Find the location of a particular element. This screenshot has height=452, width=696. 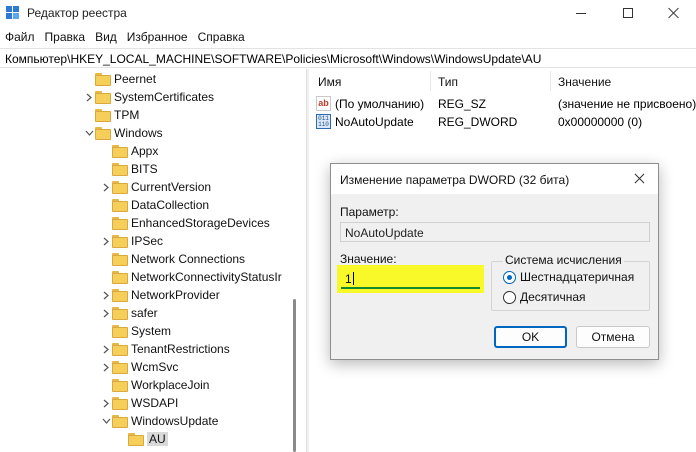

tree-item-label: Appx is located at coordinates (145, 151).